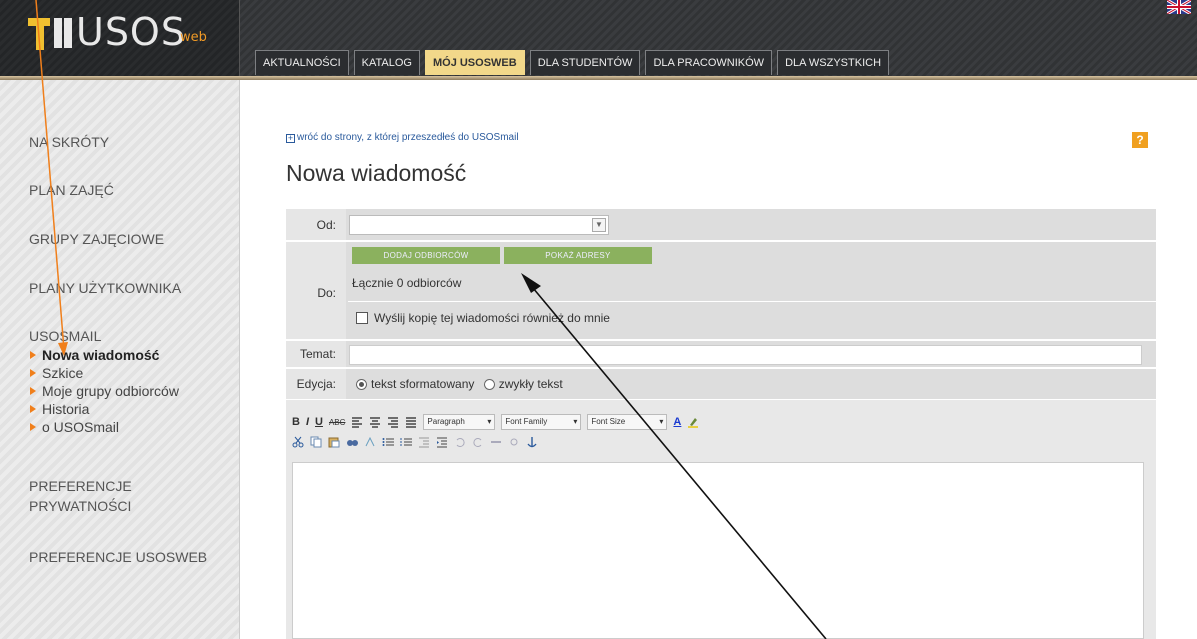  What do you see at coordinates (361, 384) in the screenshot?
I see `formatted-text-radio` at bounding box center [361, 384].